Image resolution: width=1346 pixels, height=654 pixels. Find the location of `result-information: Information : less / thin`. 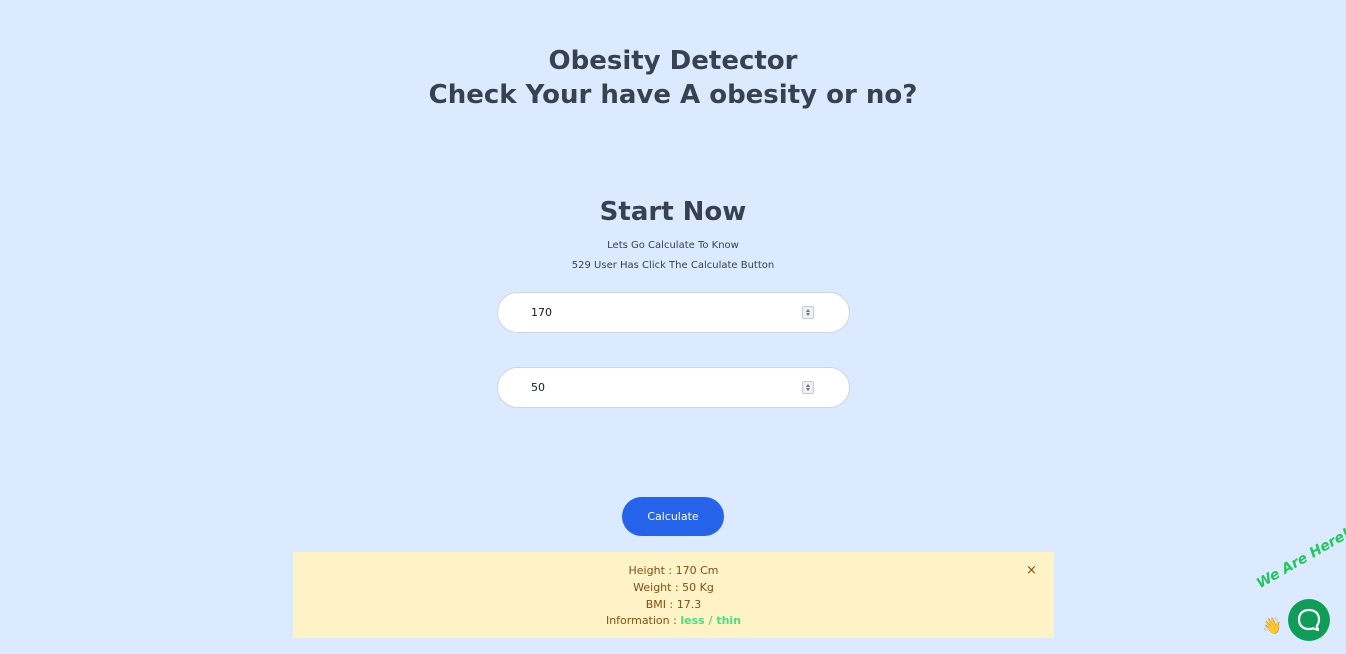

result-information: Information : less / thin is located at coordinates (673, 620).